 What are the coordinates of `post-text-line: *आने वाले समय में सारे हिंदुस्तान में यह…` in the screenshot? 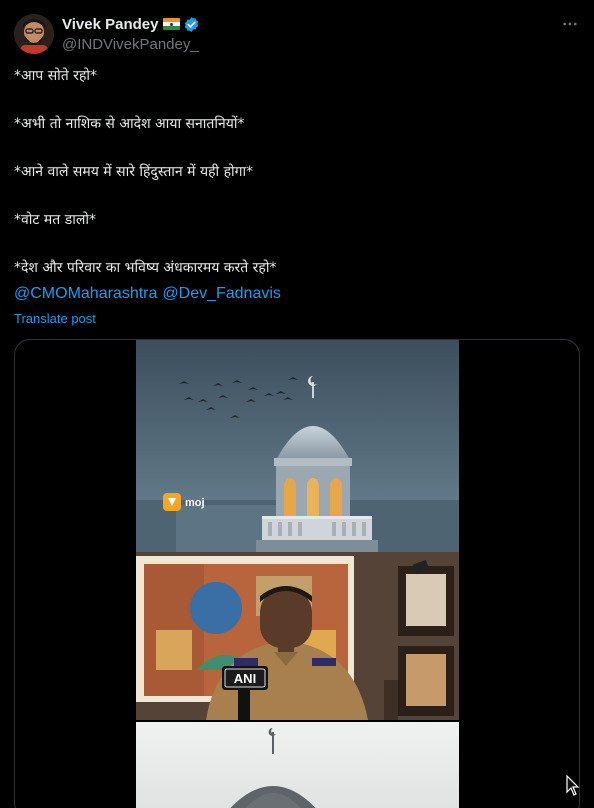 It's located at (134, 172).